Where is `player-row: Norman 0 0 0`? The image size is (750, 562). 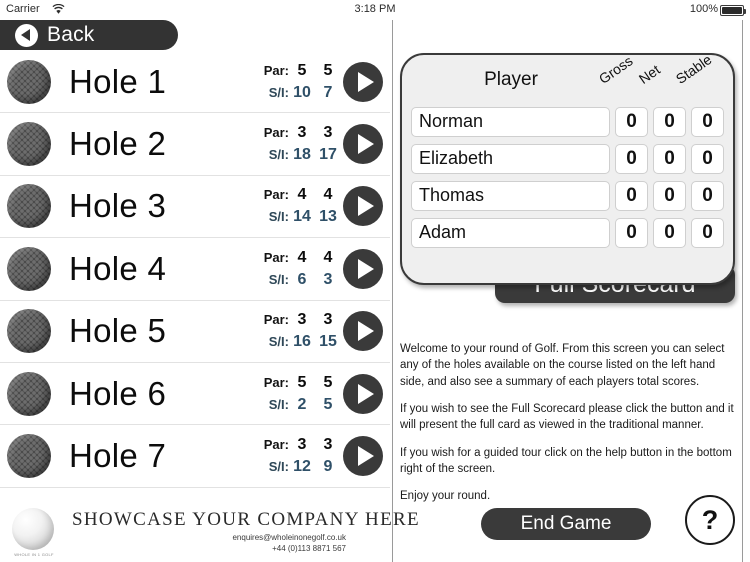 player-row: Norman 0 0 0 is located at coordinates (567, 121).